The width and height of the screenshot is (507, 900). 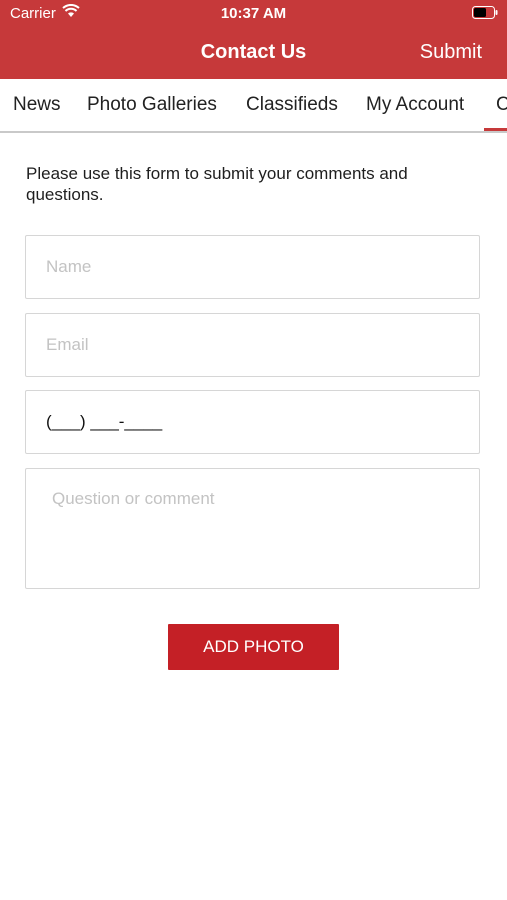 What do you see at coordinates (501, 105) in the screenshot?
I see `tab-contact: C` at bounding box center [501, 105].